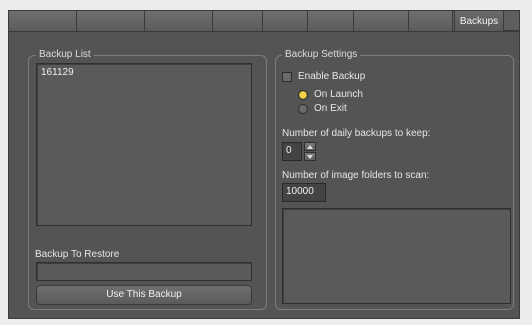 This screenshot has height=325, width=532. What do you see at coordinates (77, 254) in the screenshot?
I see `backup-to-restore-label: Backup To Restore` at bounding box center [77, 254].